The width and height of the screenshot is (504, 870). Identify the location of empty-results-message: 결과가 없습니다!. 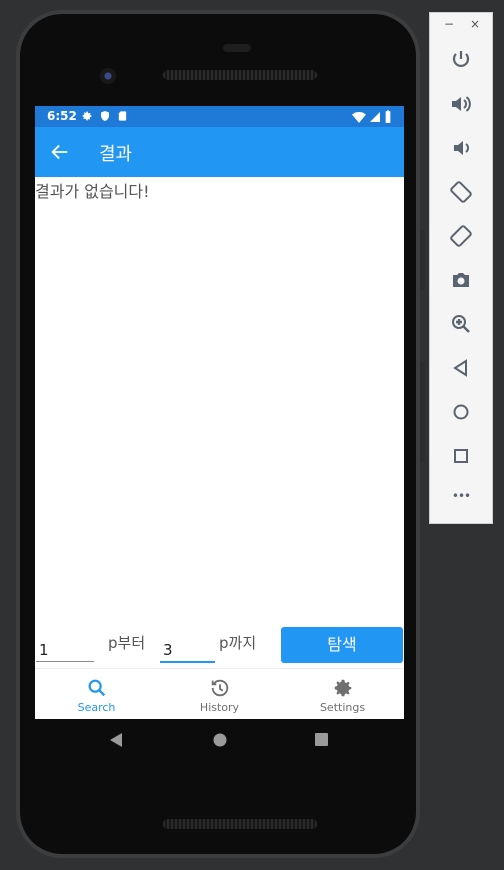
(92, 191).